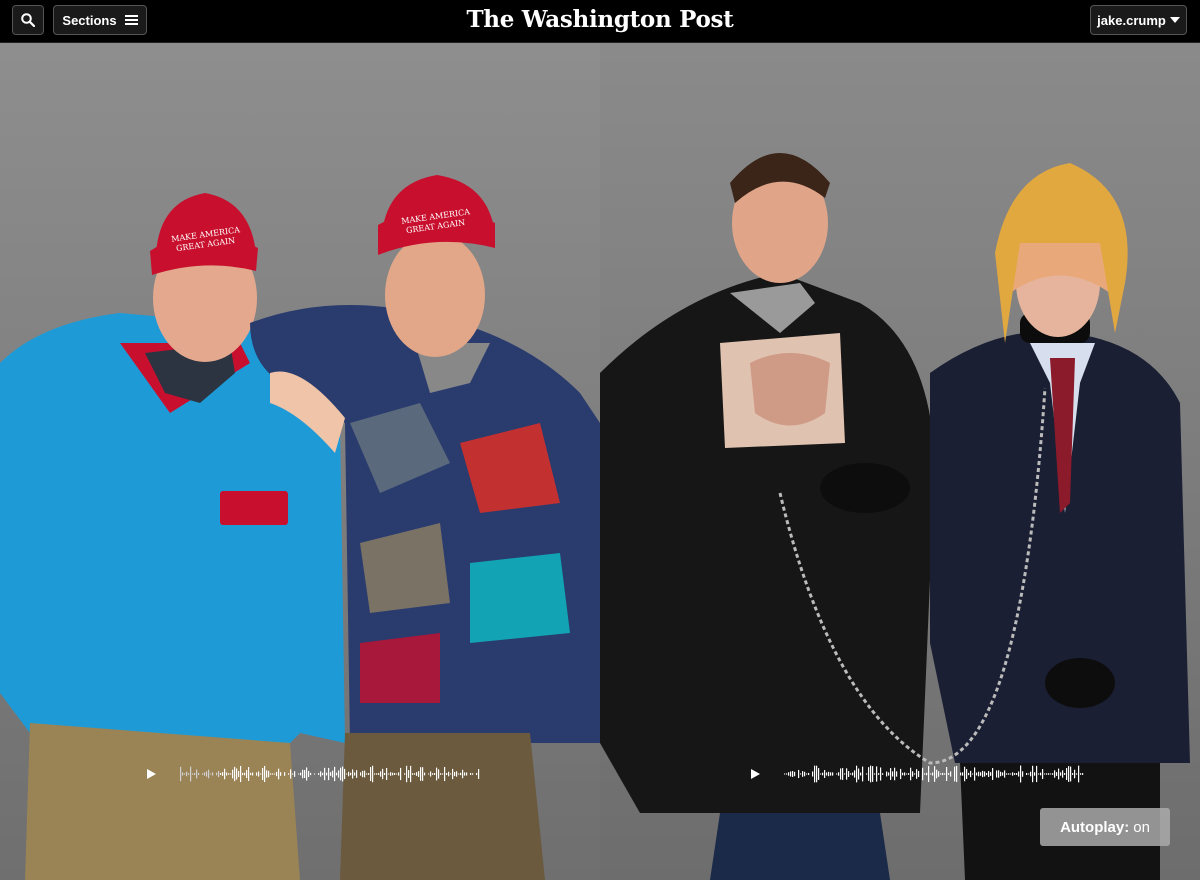 Image resolution: width=1200 pixels, height=880 pixels. I want to click on audio-waveform-left, so click(330, 774).